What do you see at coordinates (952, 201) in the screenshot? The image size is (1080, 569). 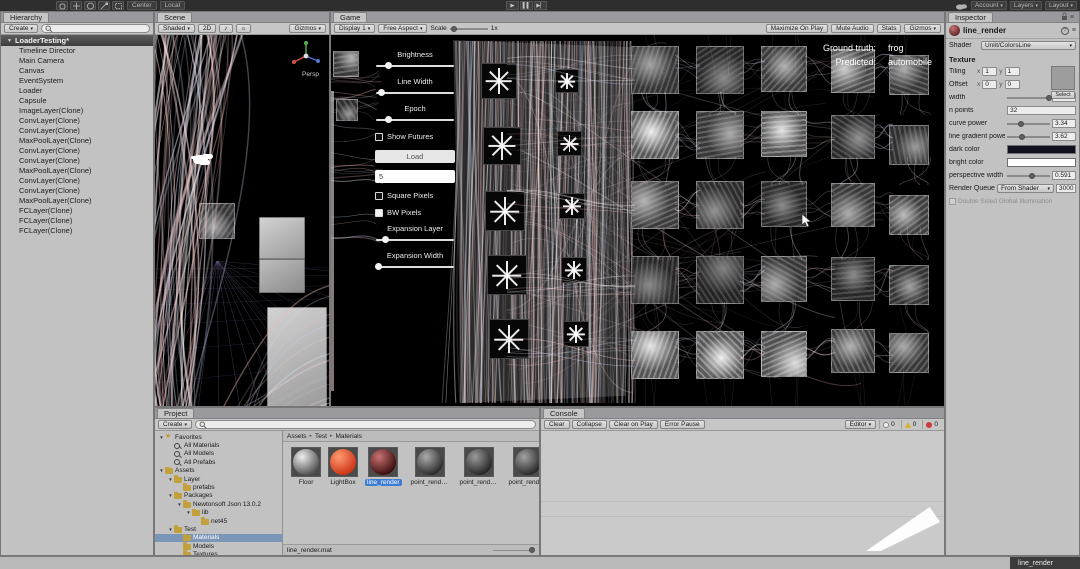 I see `gi-checkbox` at bounding box center [952, 201].